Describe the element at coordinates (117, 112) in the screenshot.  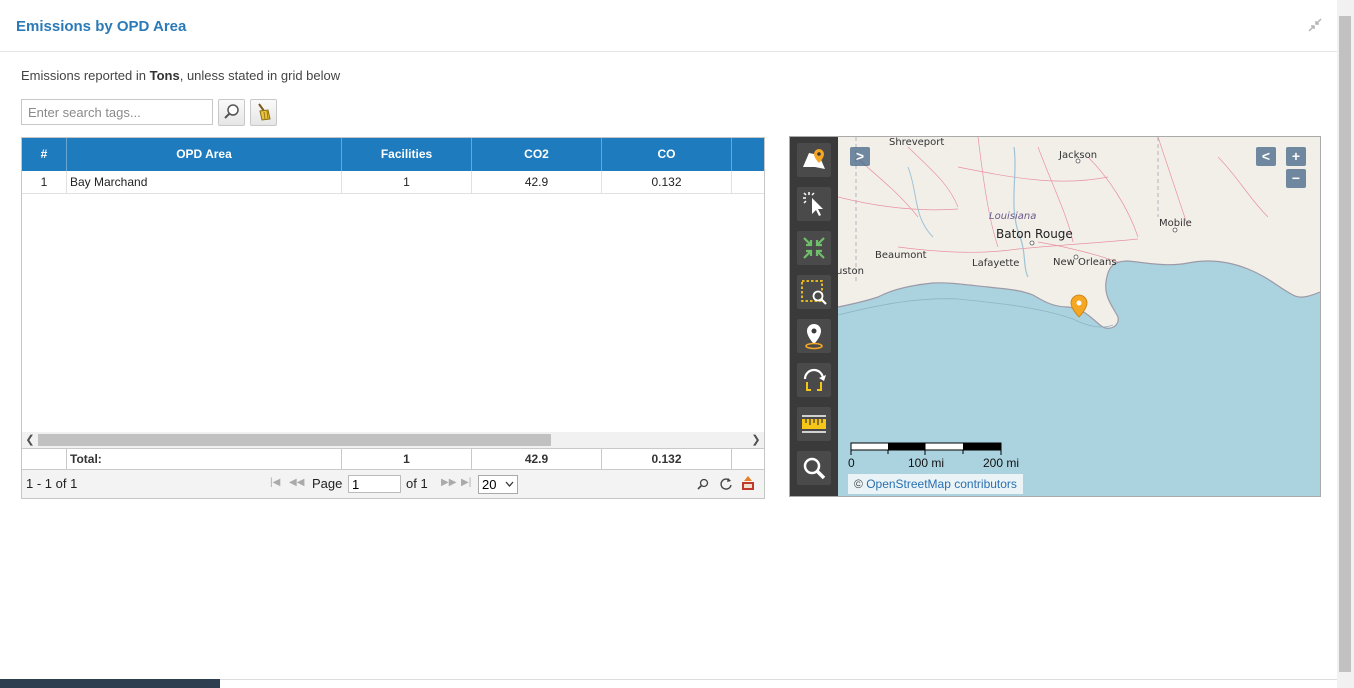
I see `search-tags-input` at that location.